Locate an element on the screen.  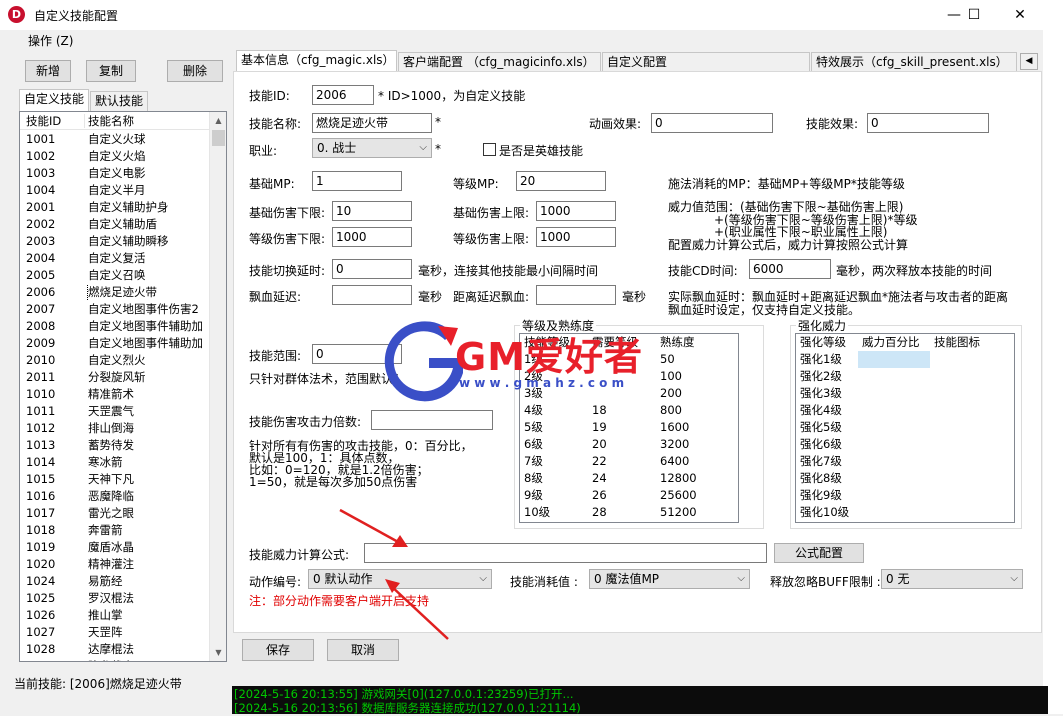
consume-select: 0 魔法值MP ⌵ is located at coordinates (669, 579).